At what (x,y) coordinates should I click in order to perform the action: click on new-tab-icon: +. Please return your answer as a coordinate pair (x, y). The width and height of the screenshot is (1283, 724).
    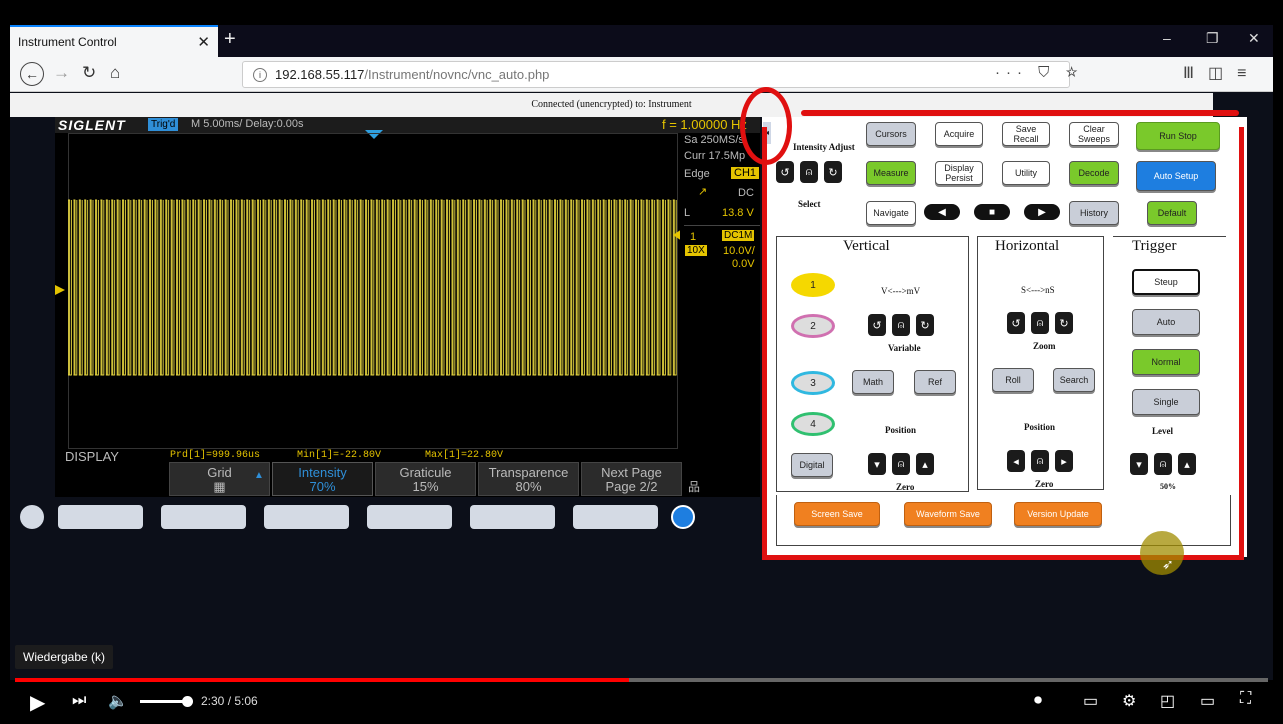
    Looking at the image, I should click on (230, 39).